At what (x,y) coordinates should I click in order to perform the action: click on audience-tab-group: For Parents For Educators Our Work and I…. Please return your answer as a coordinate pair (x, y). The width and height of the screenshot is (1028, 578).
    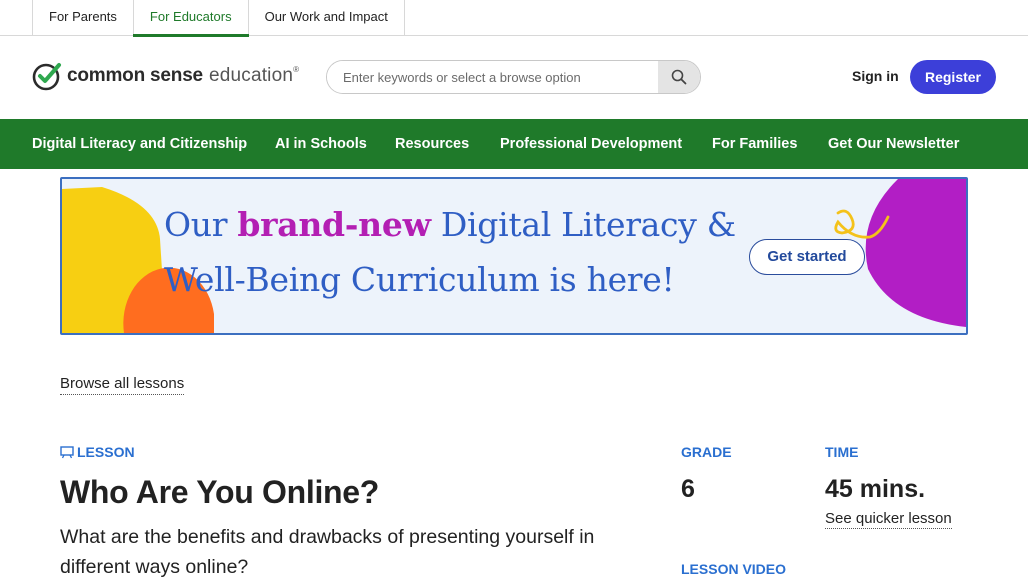
    Looking at the image, I should click on (218, 18).